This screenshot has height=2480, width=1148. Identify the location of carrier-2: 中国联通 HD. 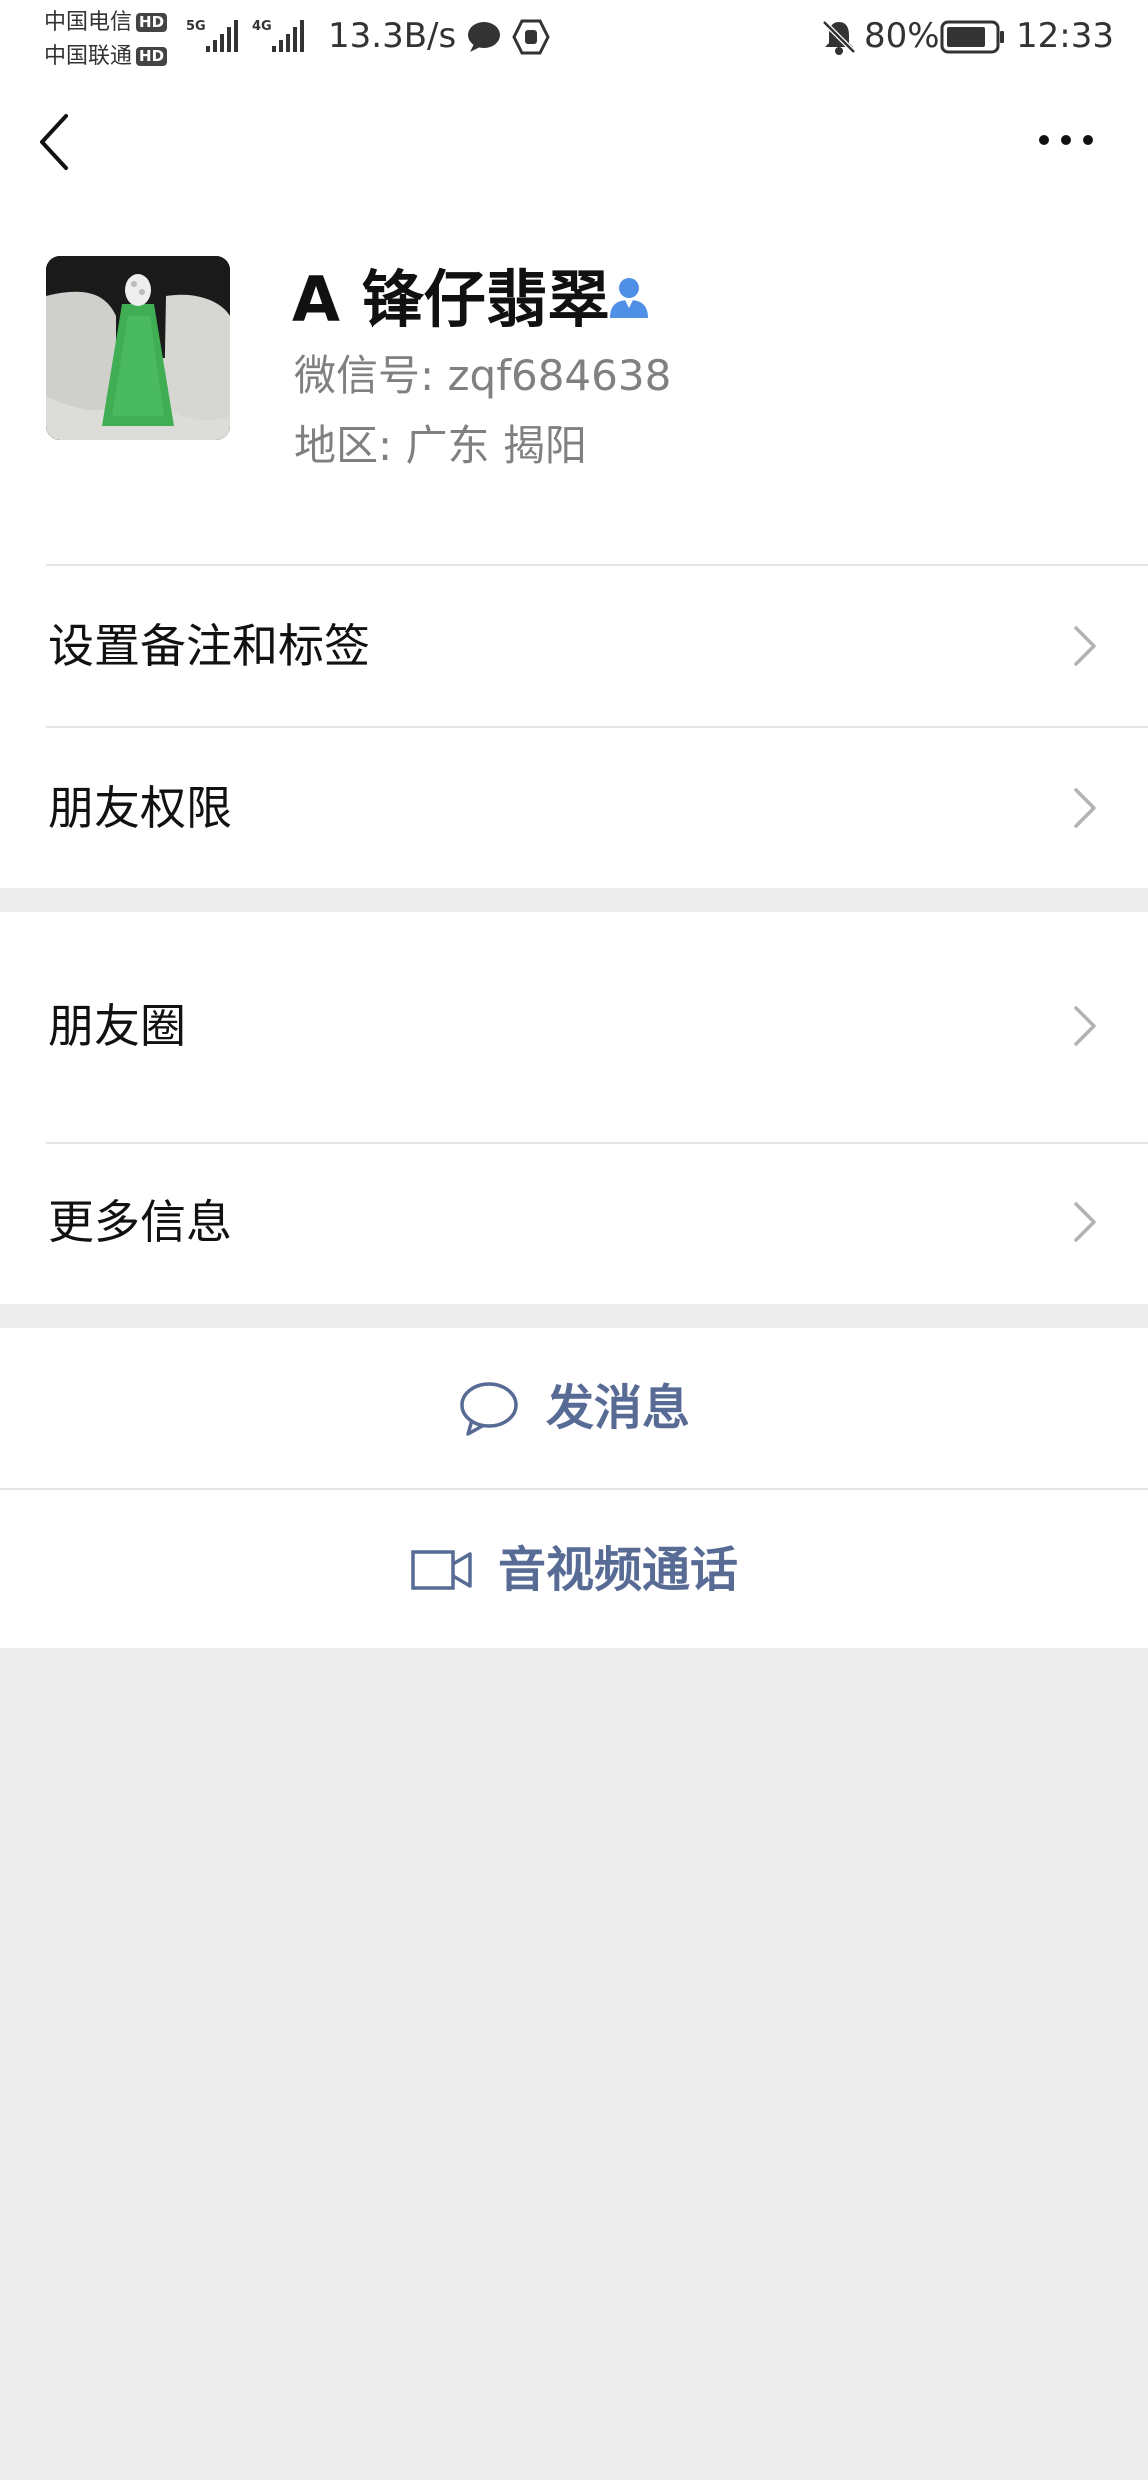
(106, 54).